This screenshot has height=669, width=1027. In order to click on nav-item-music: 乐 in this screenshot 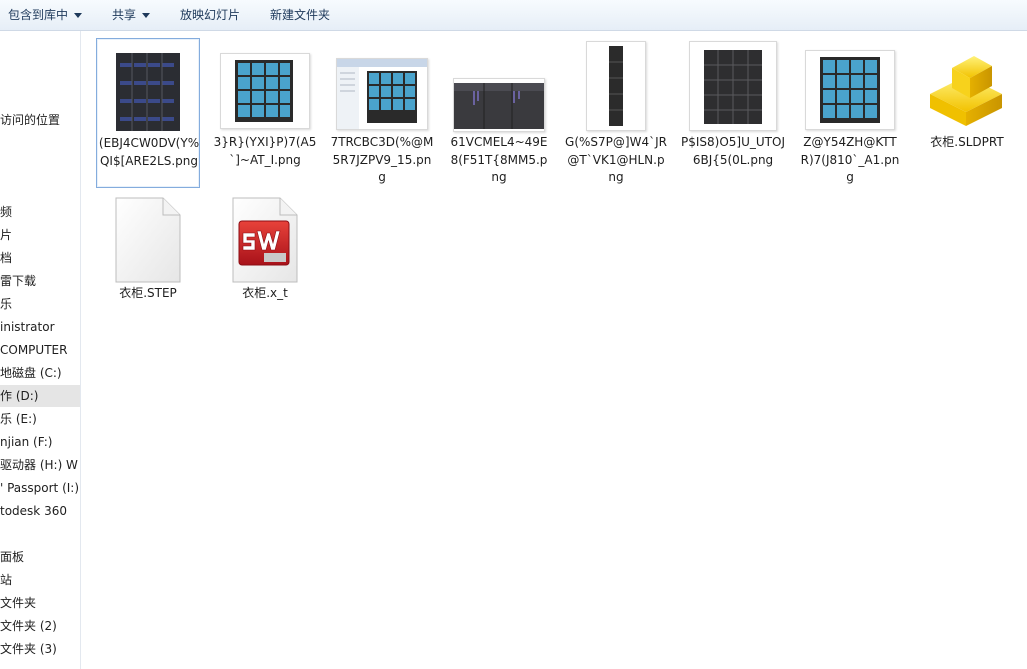, I will do `click(6, 304)`.